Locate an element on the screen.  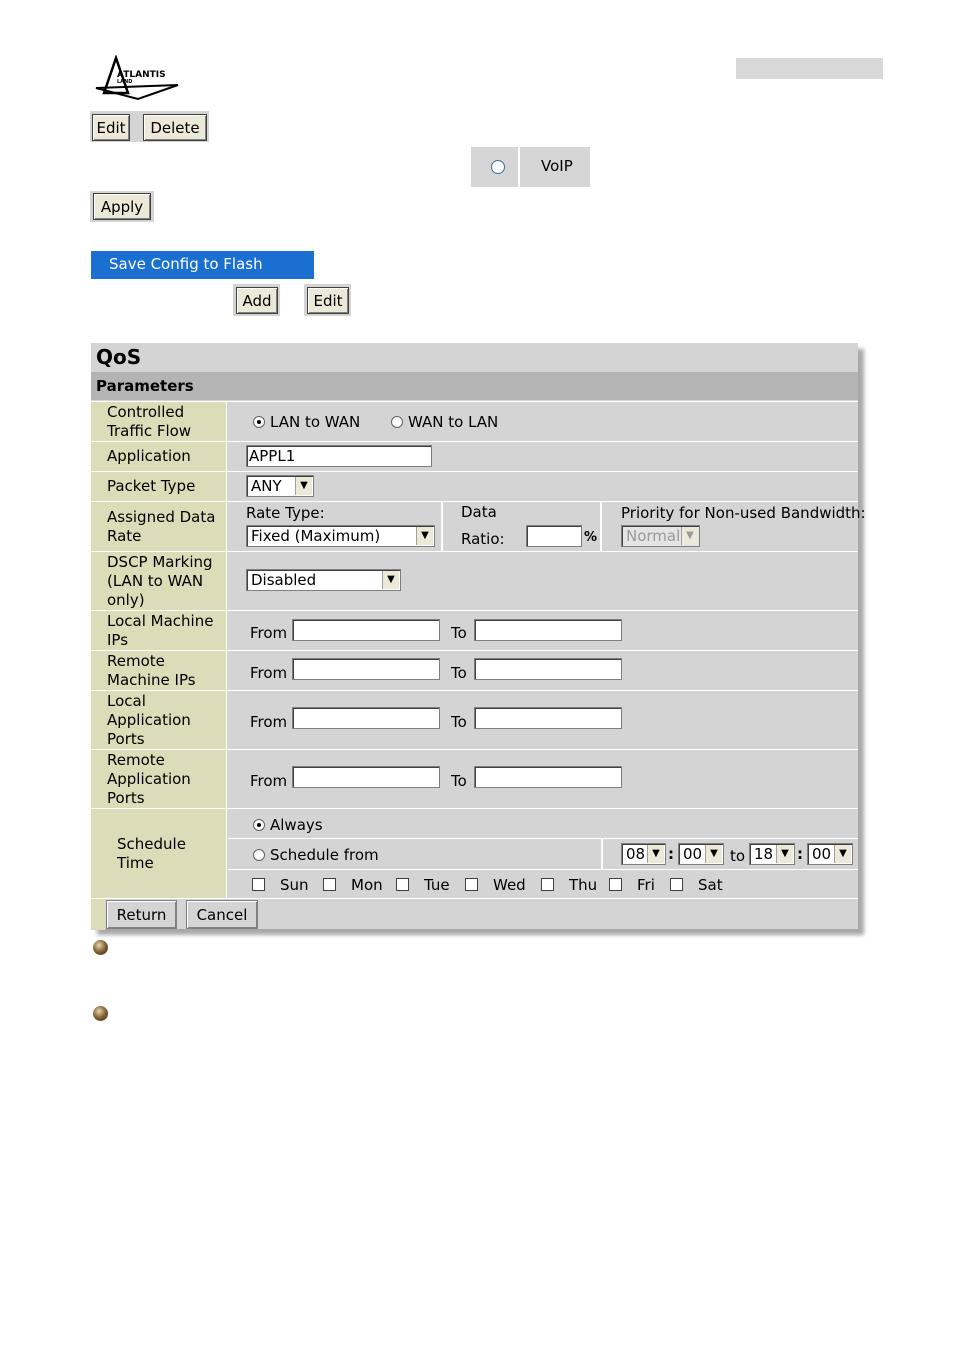
ratio-label: Ratio: is located at coordinates (483, 539).